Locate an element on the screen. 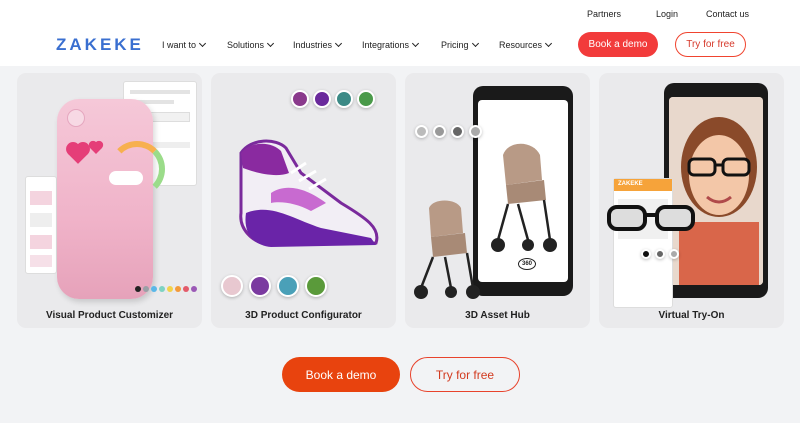  partners-link: Partners is located at coordinates (604, 14).